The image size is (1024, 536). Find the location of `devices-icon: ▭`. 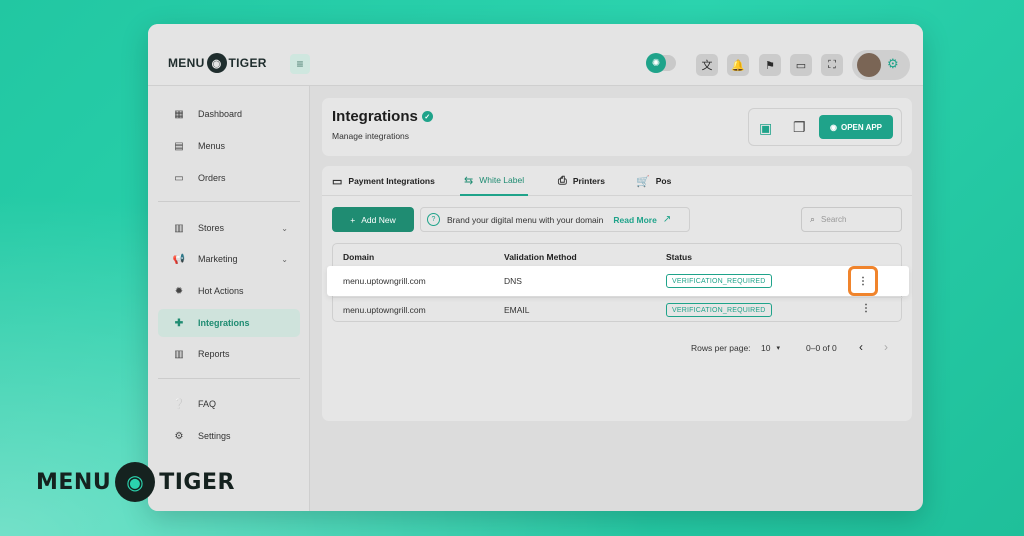

devices-icon: ▭ is located at coordinates (801, 65).